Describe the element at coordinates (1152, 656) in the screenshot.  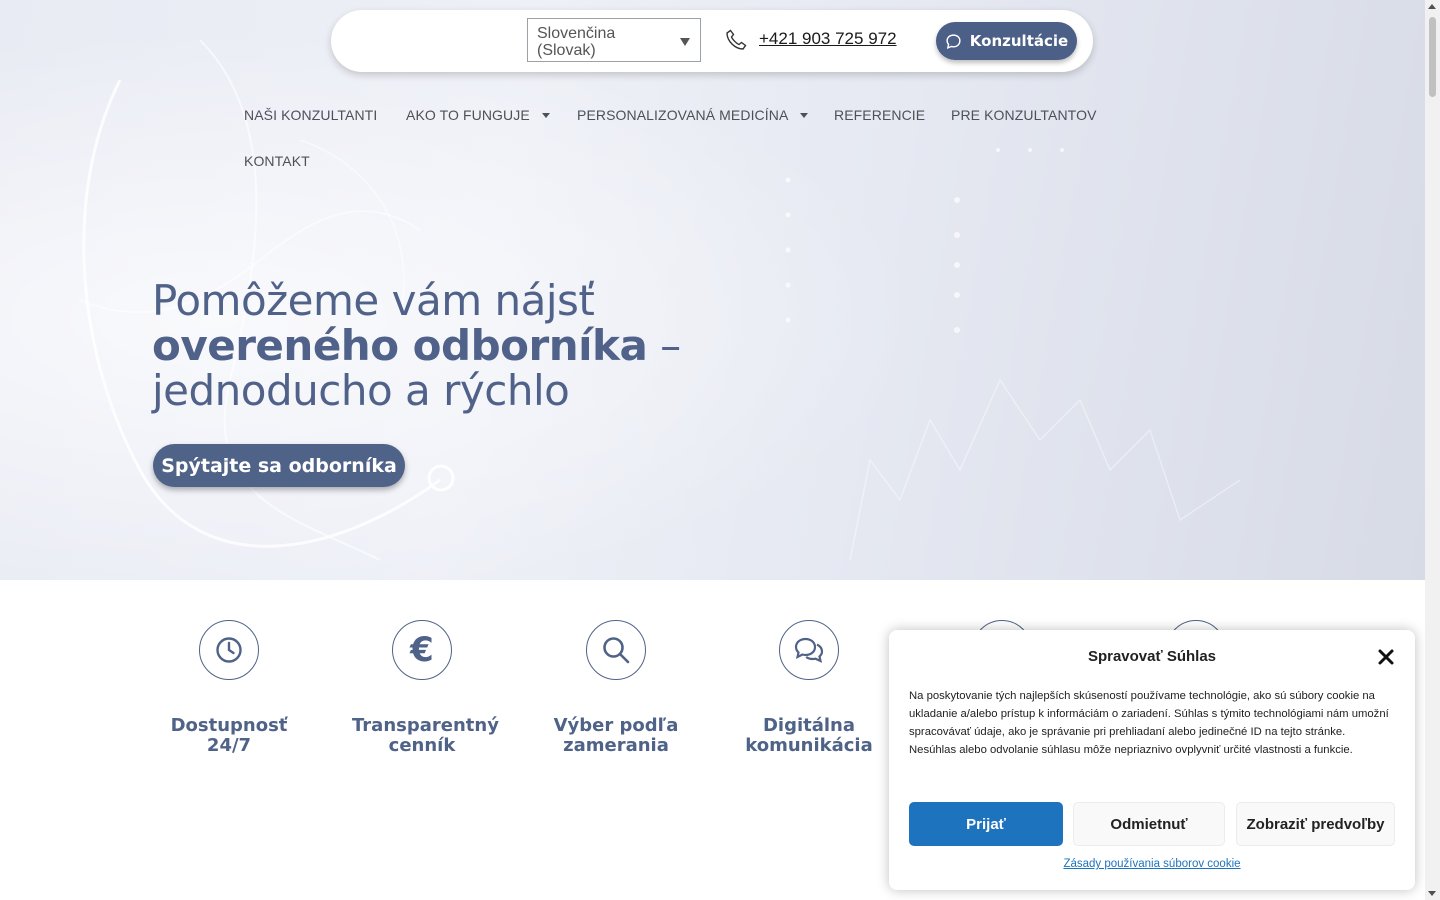
I see `cookie-title: Spravovať Súhlas` at that location.